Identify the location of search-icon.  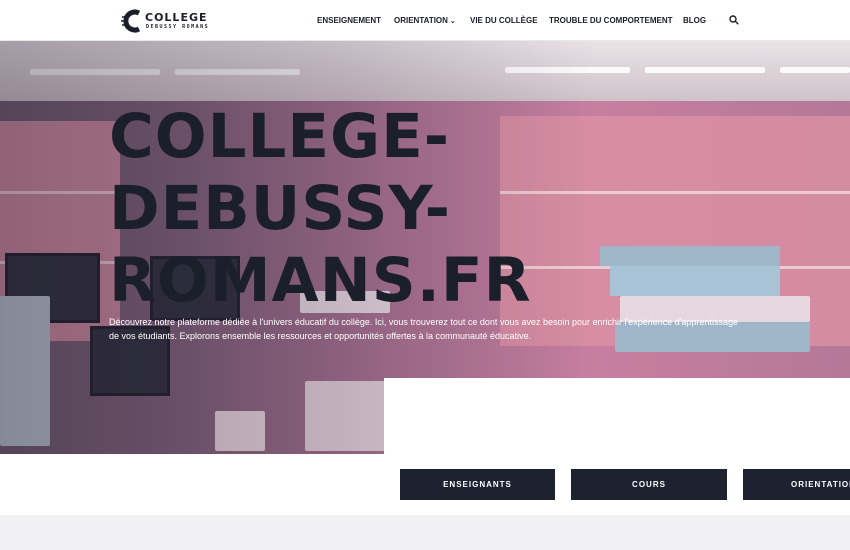
(734, 20).